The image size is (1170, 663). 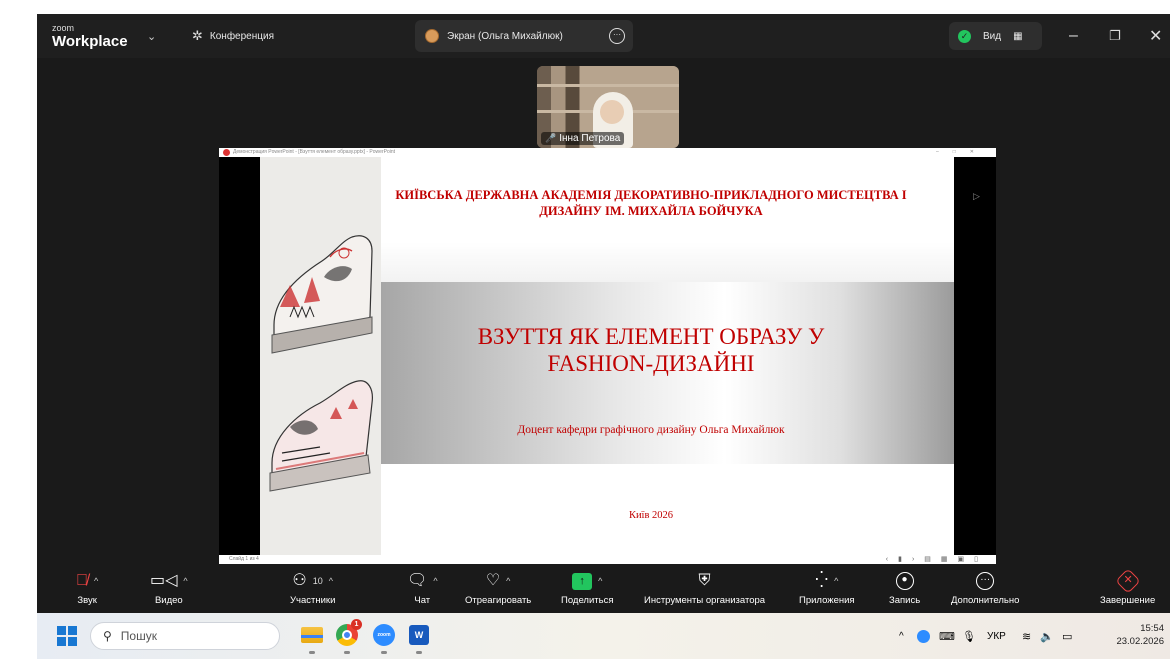 I want to click on video-options-caret-icon: ^, so click(x=185, y=581).